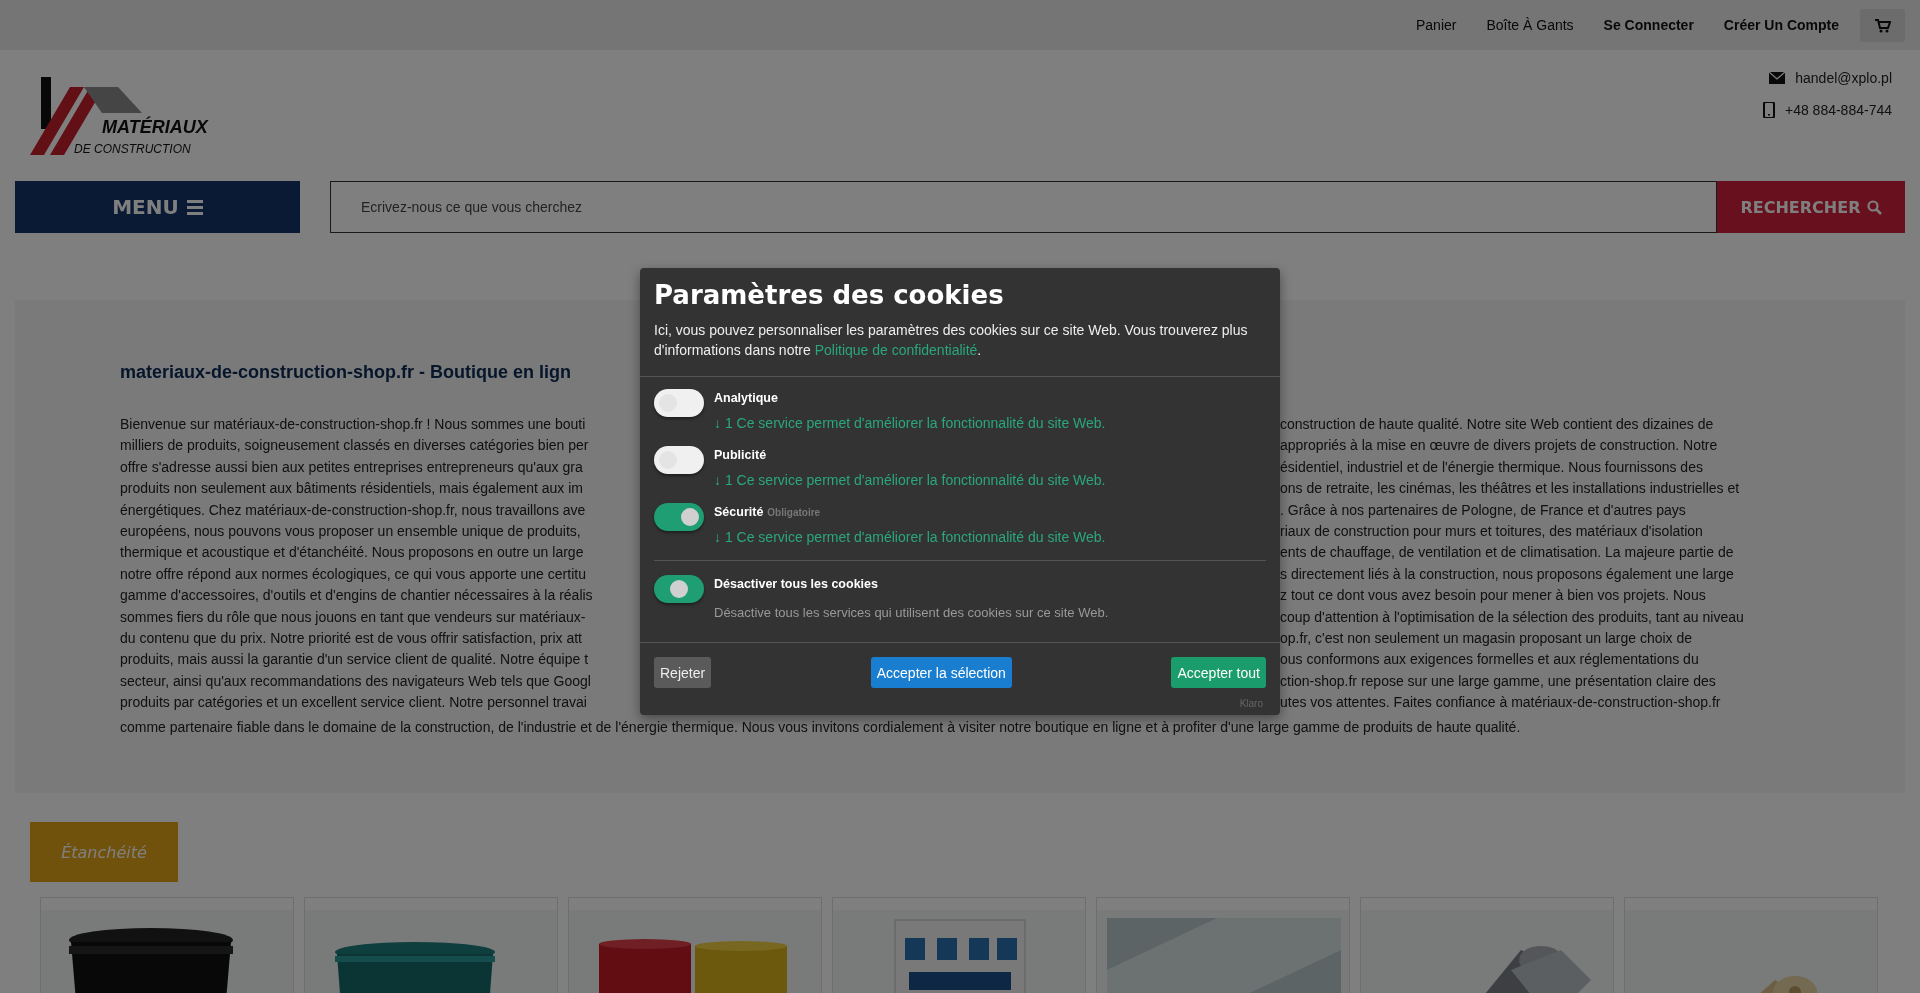  I want to click on cart-icon, so click(1882, 25).